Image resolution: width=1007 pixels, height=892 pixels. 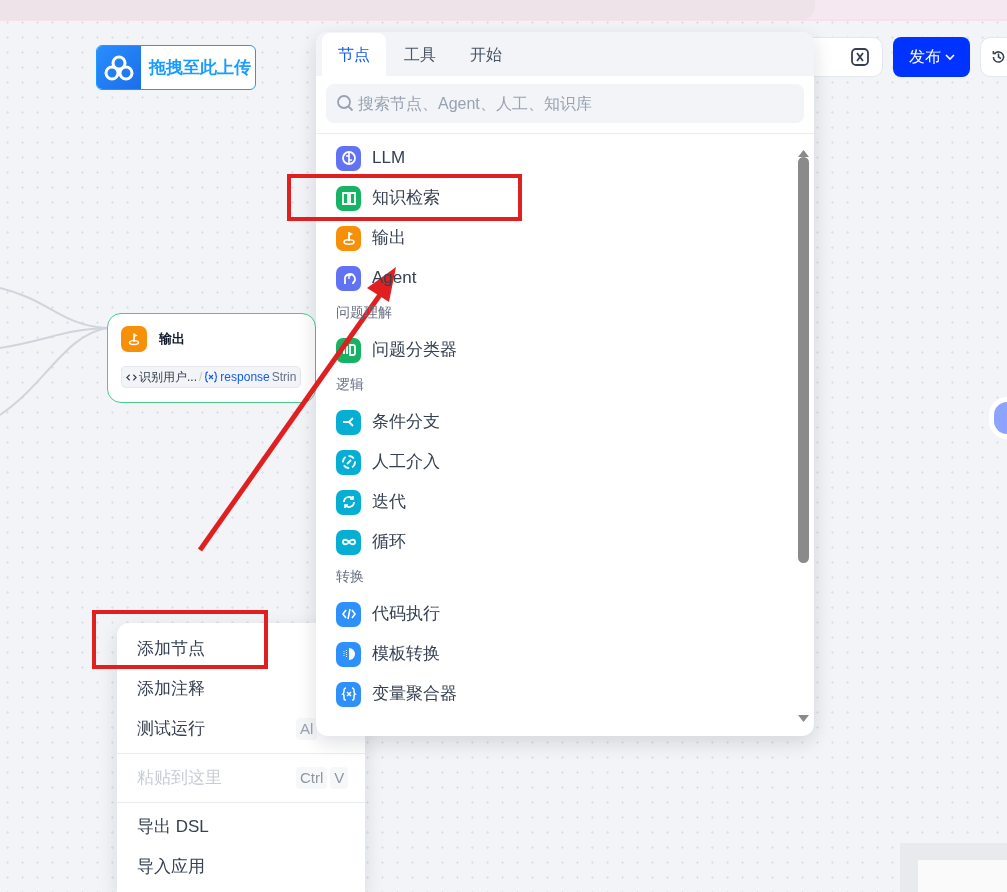 I want to click on node-type-item: 问题分类器, so click(x=575, y=350).